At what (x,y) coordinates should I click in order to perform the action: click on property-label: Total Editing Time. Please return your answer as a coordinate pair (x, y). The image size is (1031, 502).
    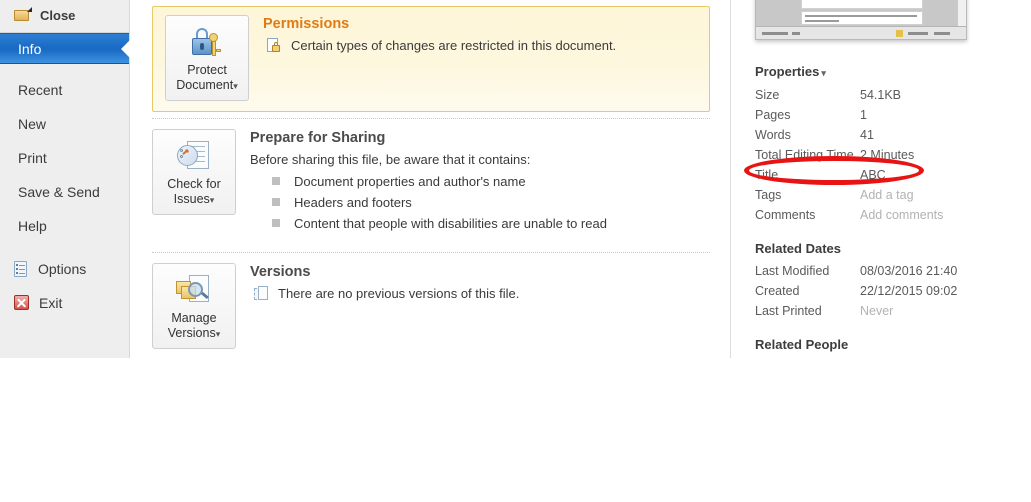
    Looking at the image, I should click on (804, 155).